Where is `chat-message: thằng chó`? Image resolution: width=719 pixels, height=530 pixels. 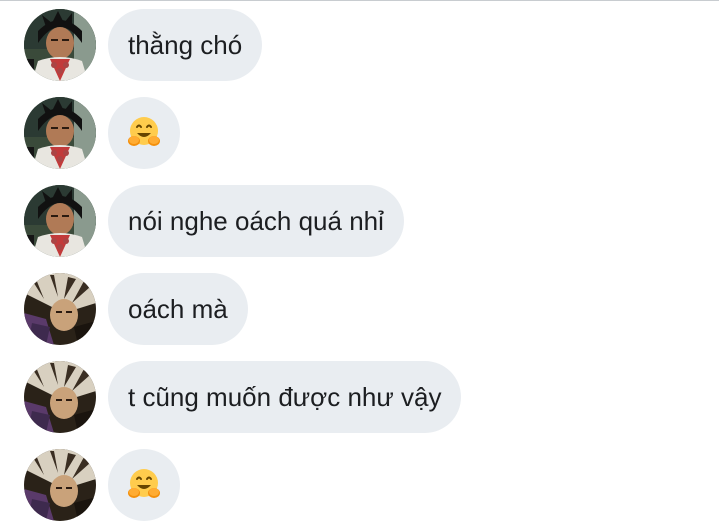 chat-message: thằng chó is located at coordinates (143, 45).